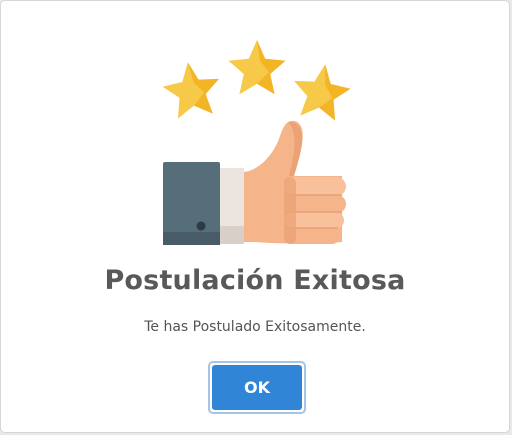 This screenshot has width=512, height=435. Describe the element at coordinates (254, 182) in the screenshot. I see `thumbs-up-icon` at that location.